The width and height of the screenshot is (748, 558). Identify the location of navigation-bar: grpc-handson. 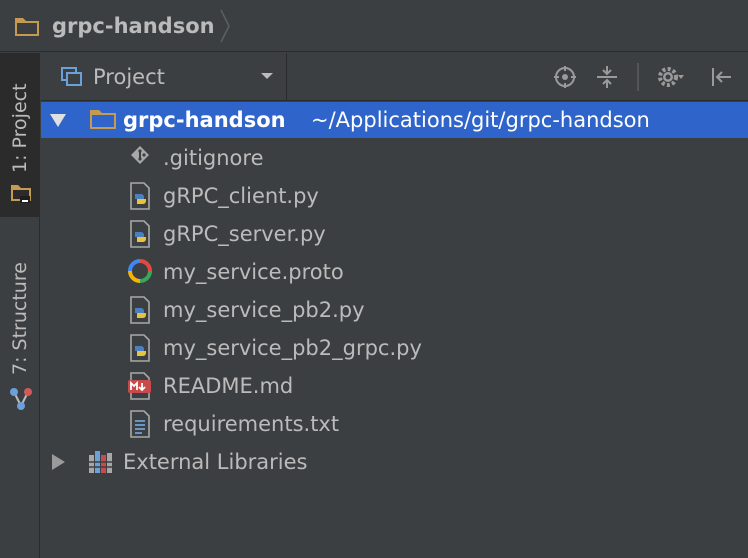
(374, 26).